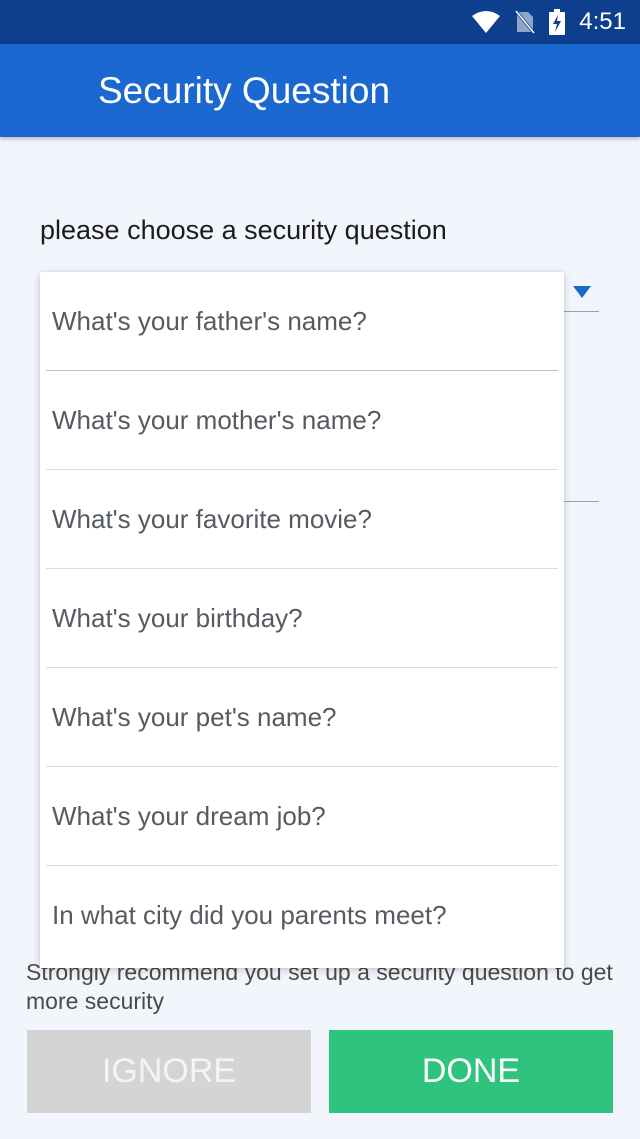  I want to click on done-button: DONE, so click(471, 1071).